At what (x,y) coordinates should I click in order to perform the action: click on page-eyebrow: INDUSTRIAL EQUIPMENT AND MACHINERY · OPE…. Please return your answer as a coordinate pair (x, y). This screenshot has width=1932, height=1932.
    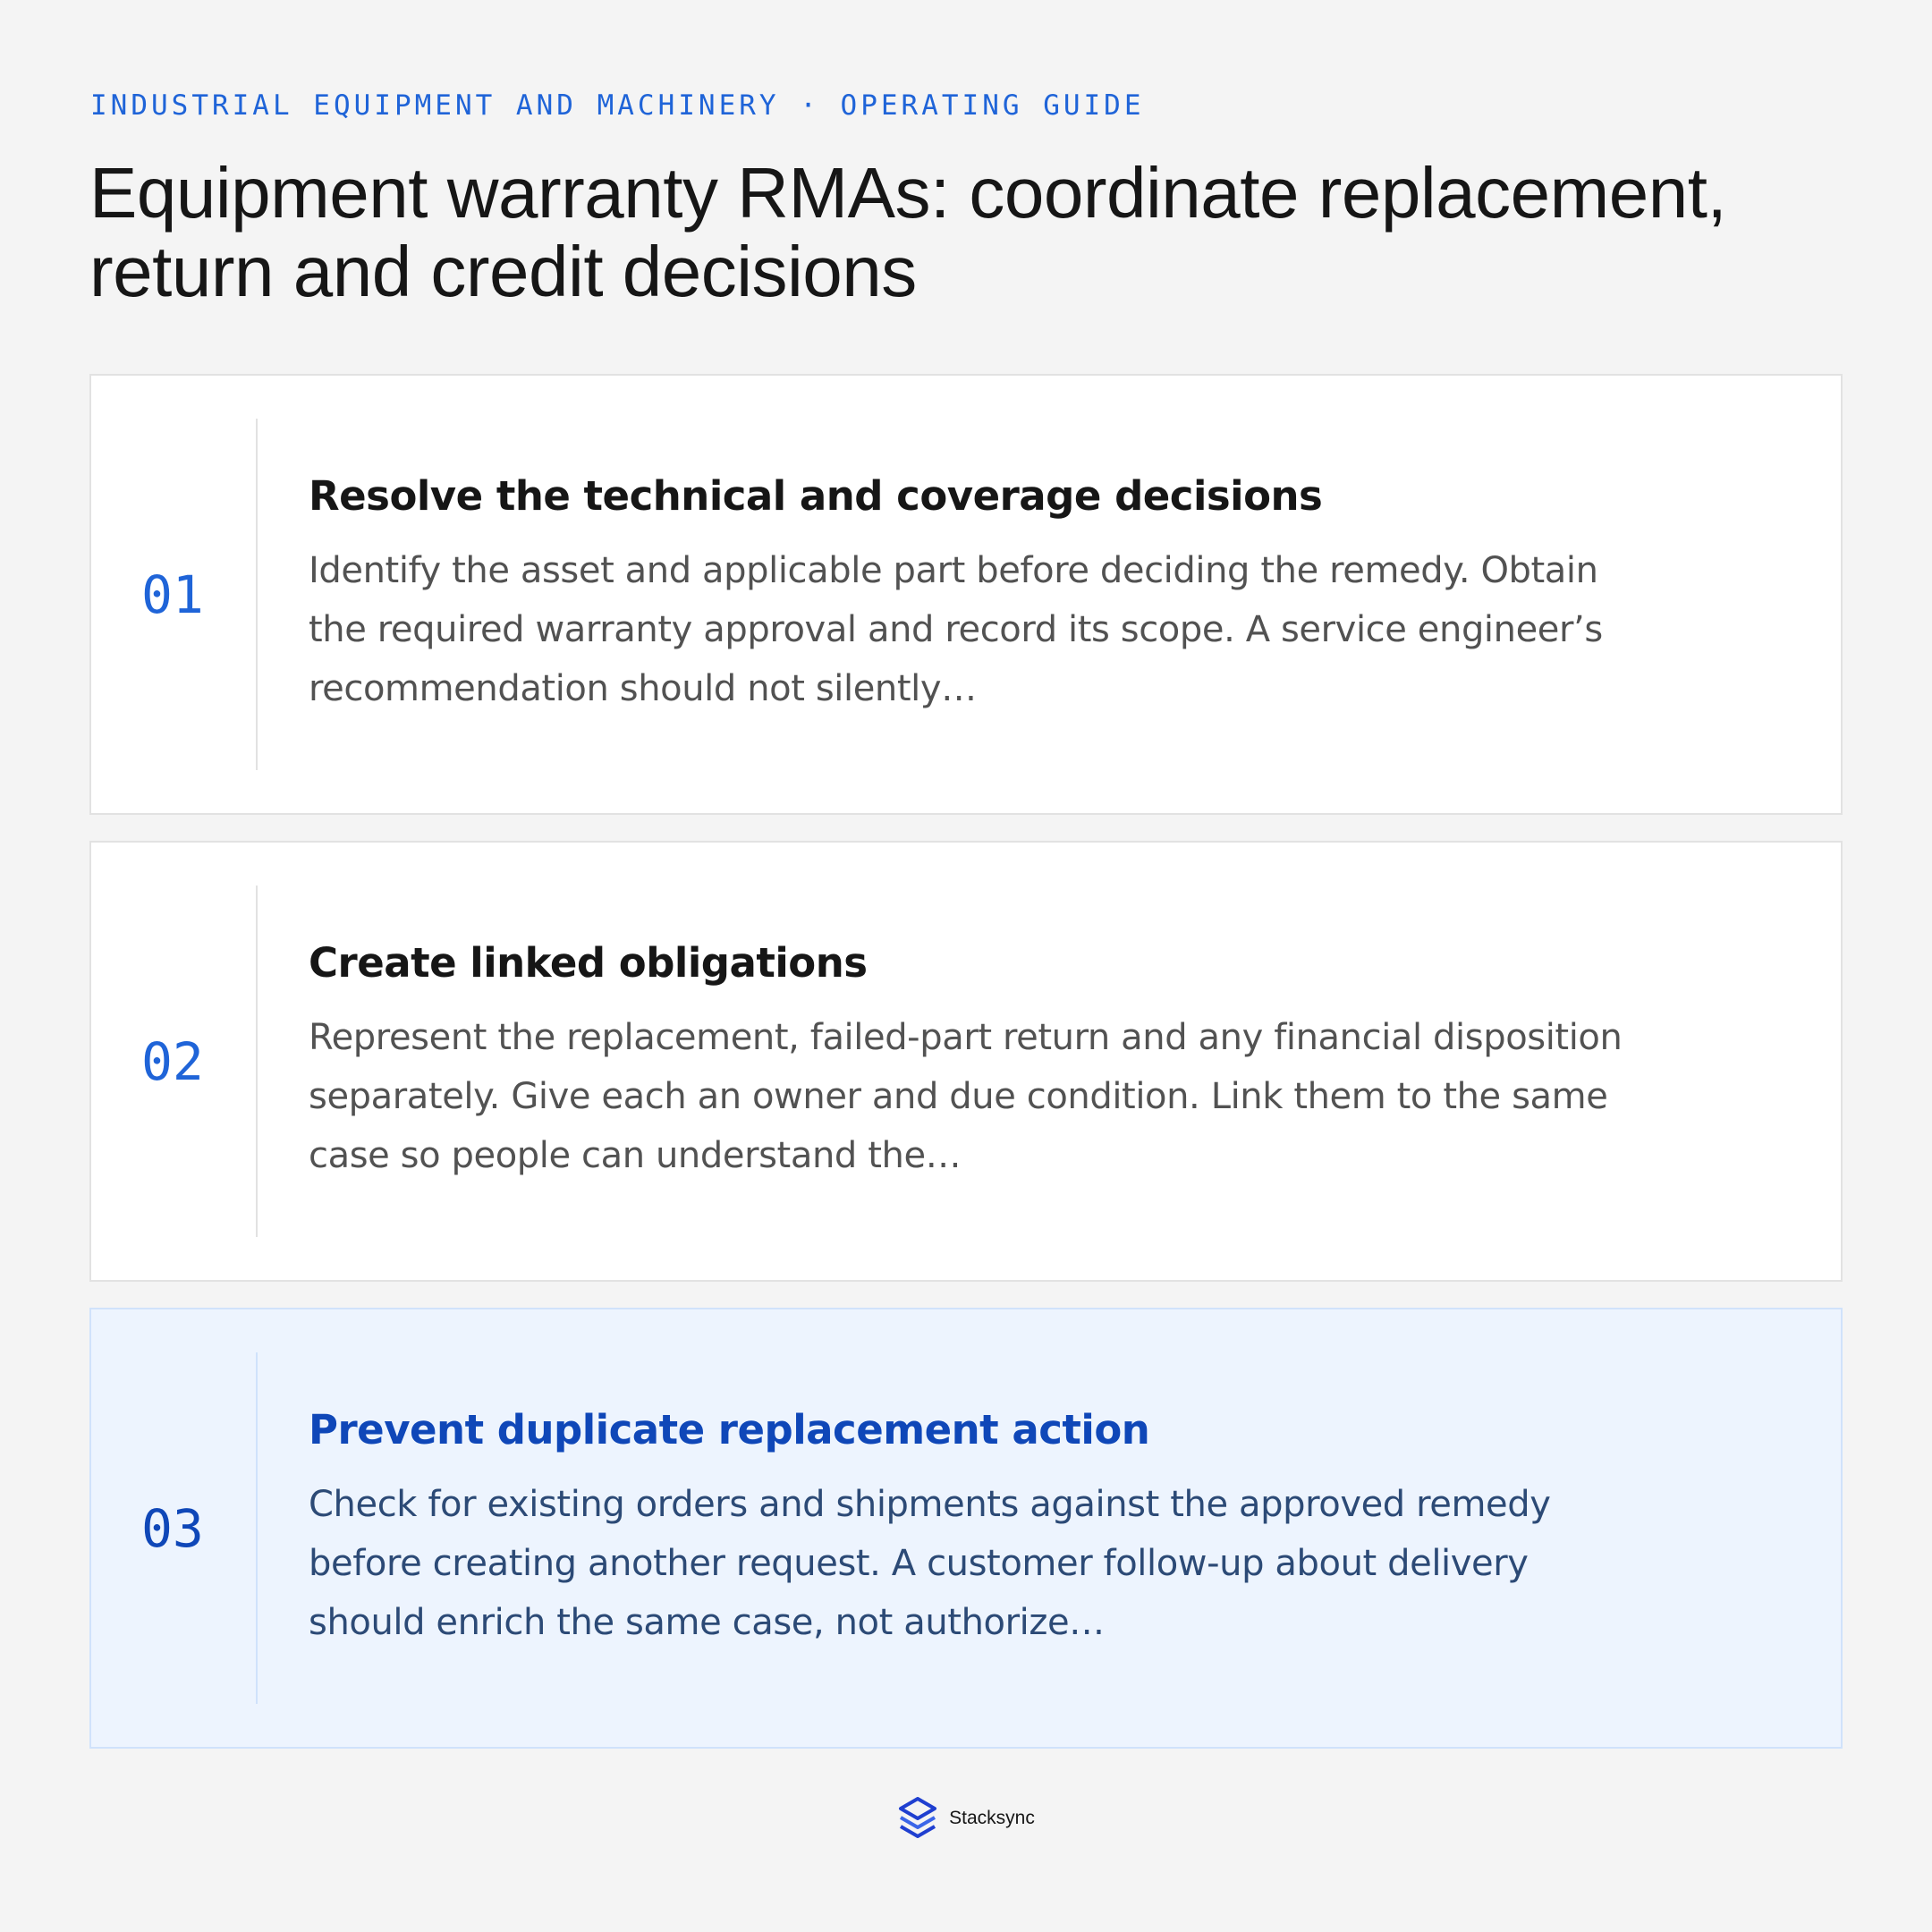
    Looking at the image, I should click on (617, 105).